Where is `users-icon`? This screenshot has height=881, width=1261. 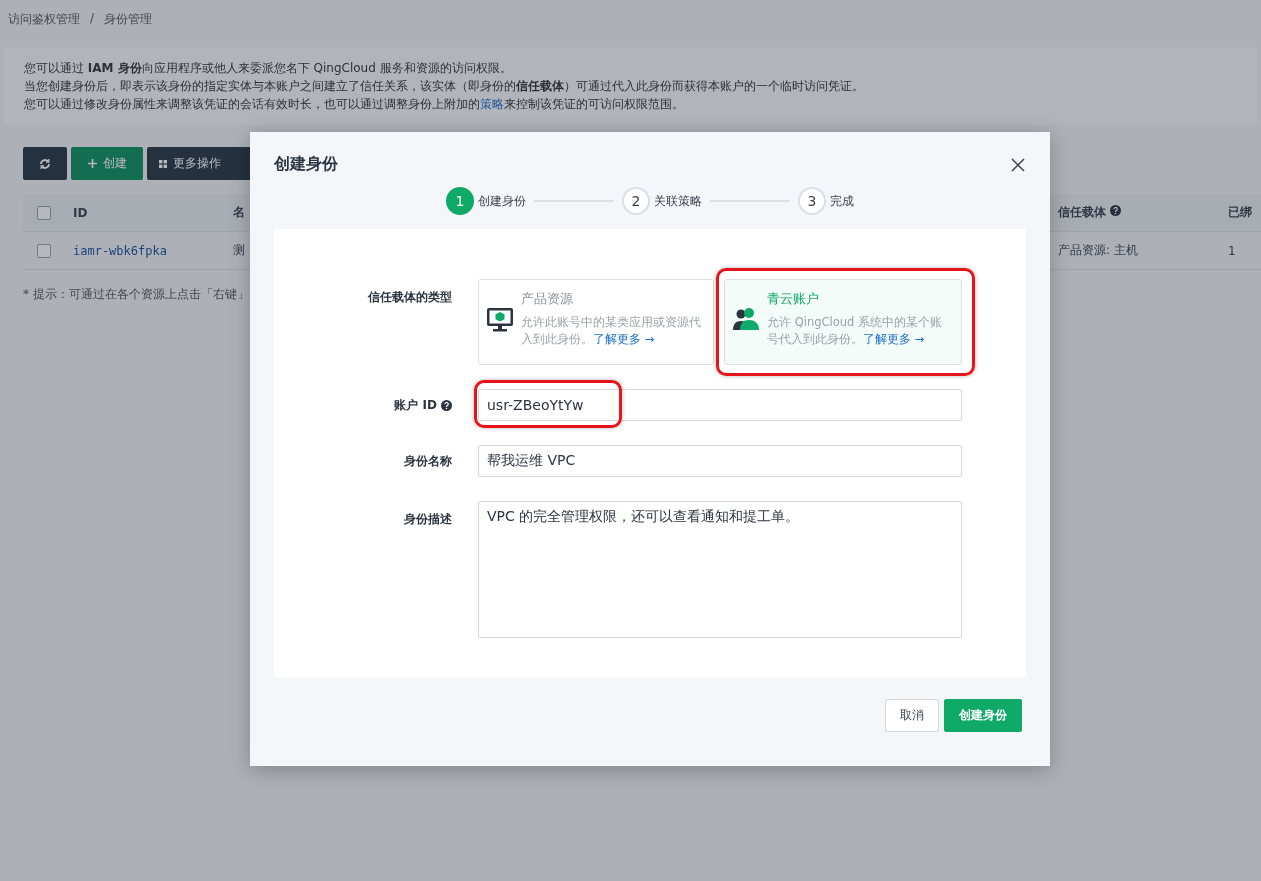 users-icon is located at coordinates (746, 319).